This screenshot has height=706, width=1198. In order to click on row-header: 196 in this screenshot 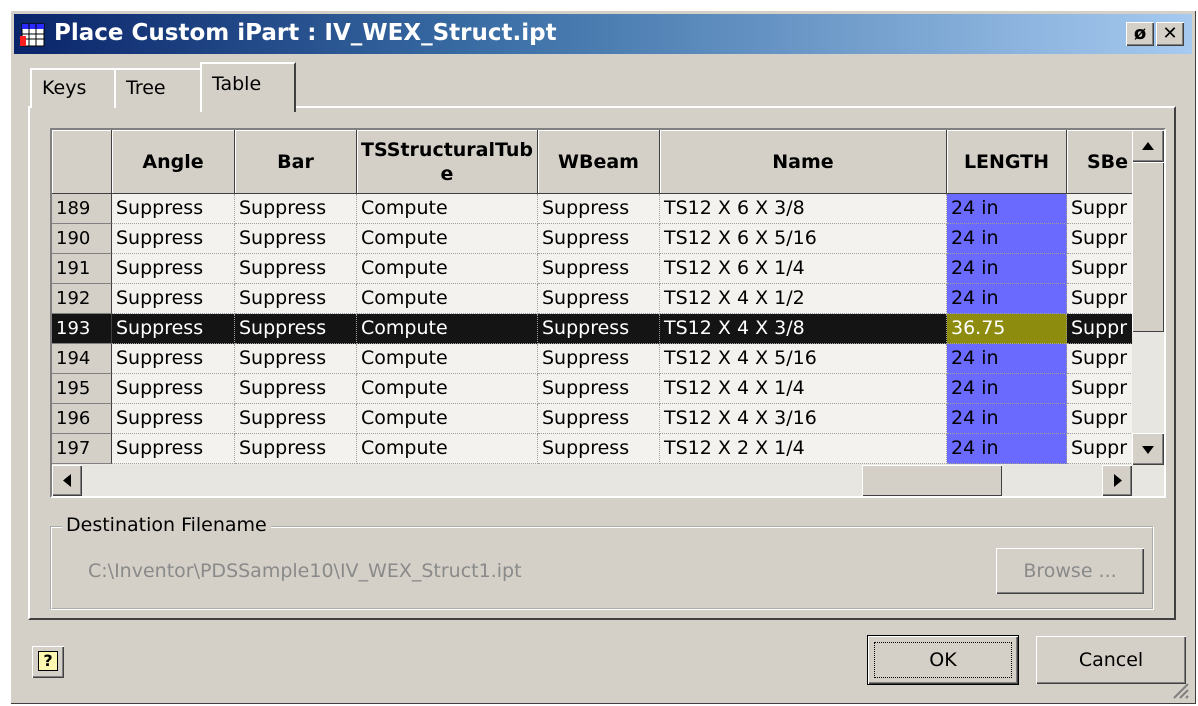, I will do `click(82, 419)`.